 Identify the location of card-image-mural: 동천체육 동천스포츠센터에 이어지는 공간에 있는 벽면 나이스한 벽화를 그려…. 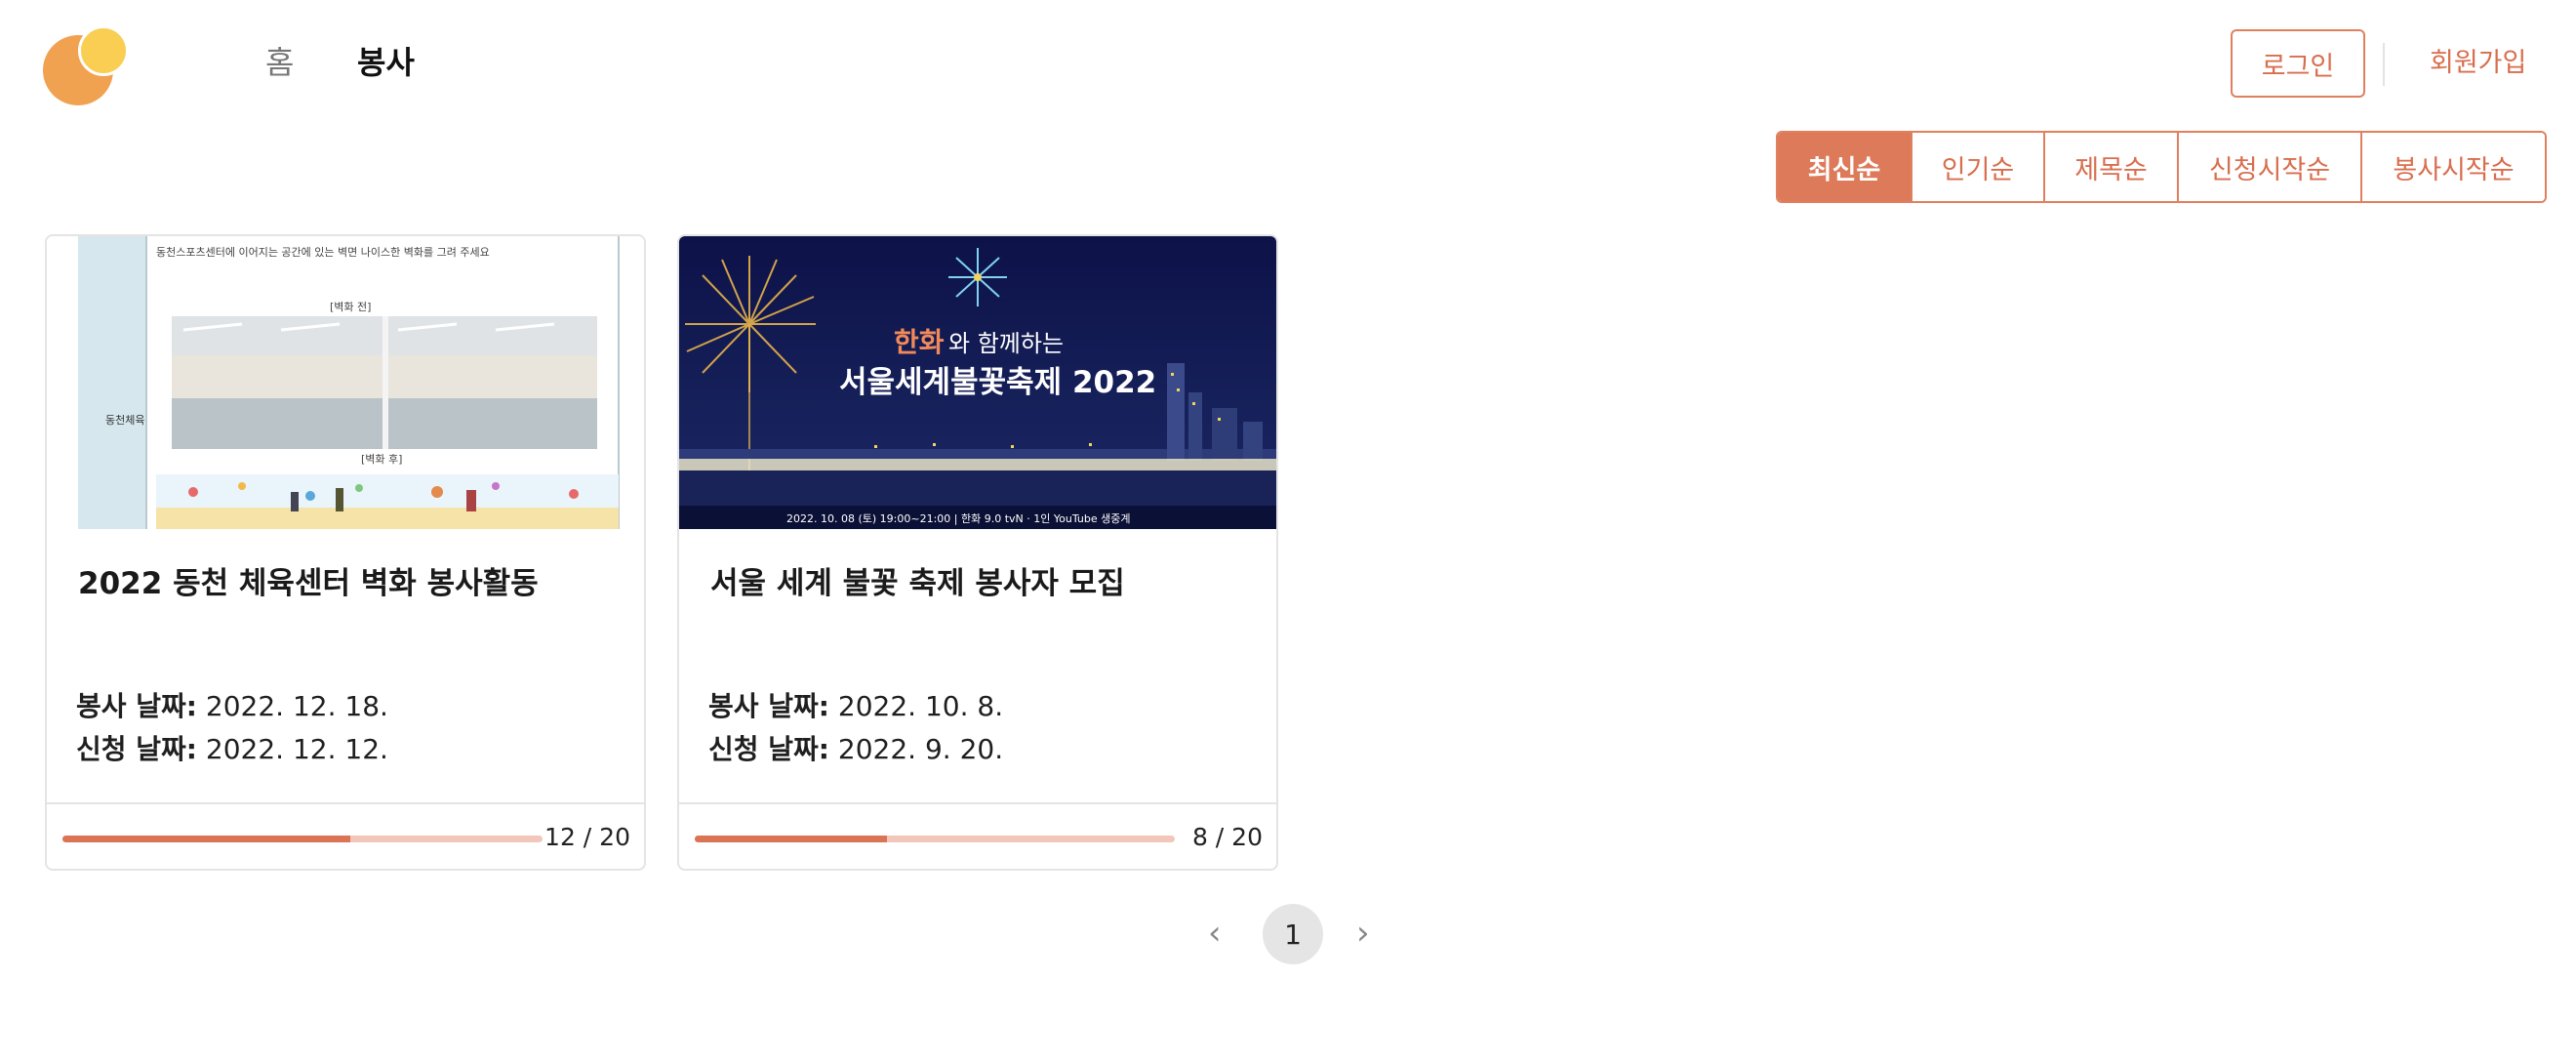
(345, 382).